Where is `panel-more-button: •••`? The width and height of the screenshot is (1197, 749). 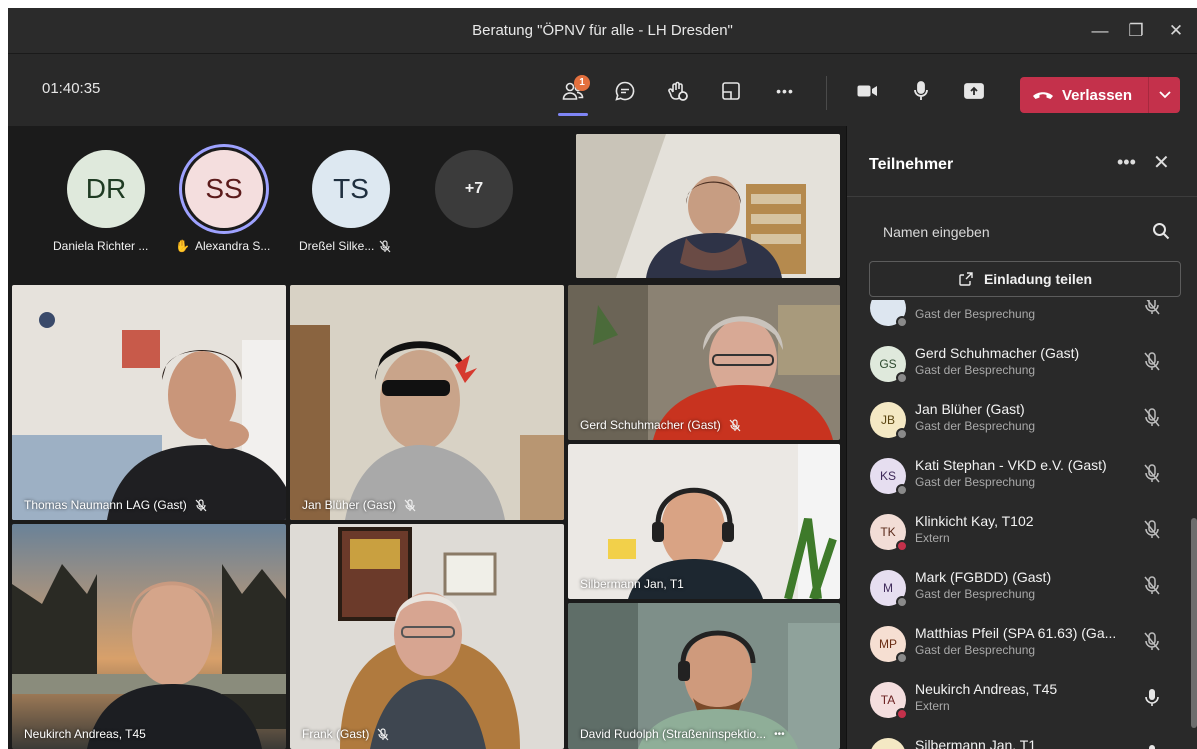 panel-more-button: ••• is located at coordinates (1126, 162).